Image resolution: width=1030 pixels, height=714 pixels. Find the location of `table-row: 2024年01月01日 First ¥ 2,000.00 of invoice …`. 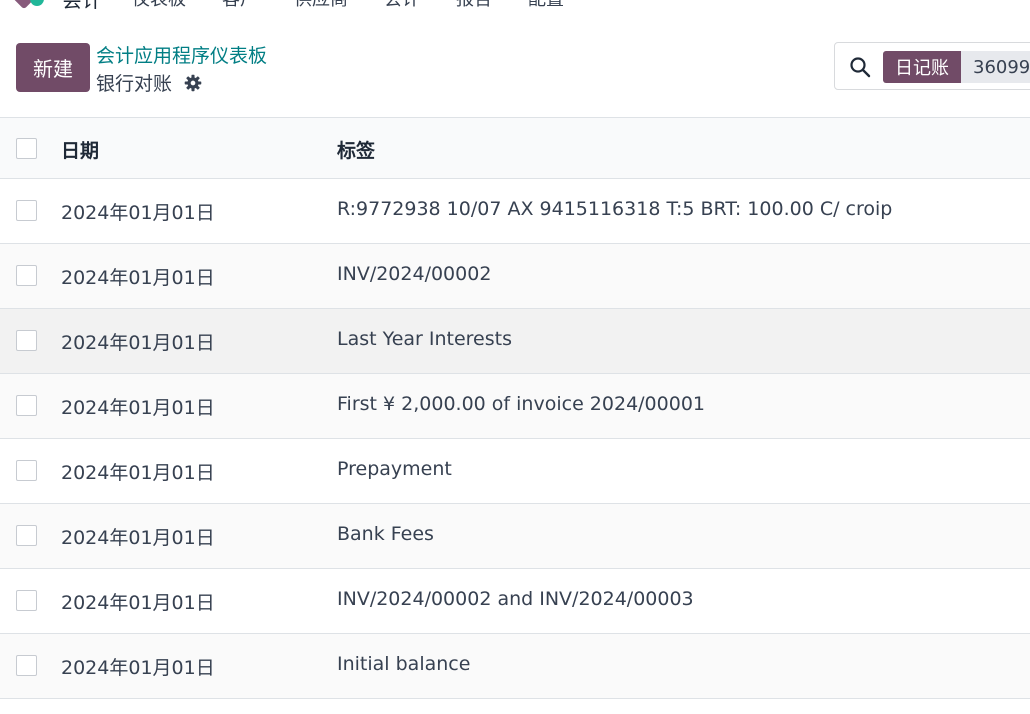

table-row: 2024年01月01日 First ¥ 2,000.00 of invoice … is located at coordinates (515, 406).